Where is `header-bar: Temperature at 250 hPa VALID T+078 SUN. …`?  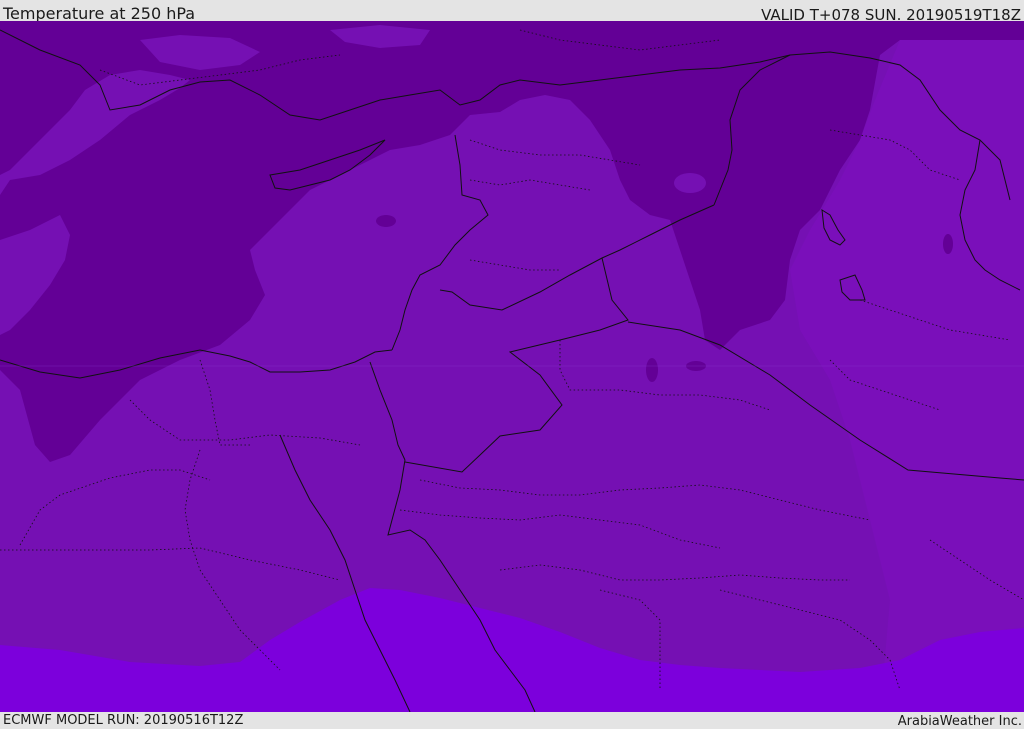
header-bar: Temperature at 250 hPa VALID T+078 SUN. … is located at coordinates (512, 12).